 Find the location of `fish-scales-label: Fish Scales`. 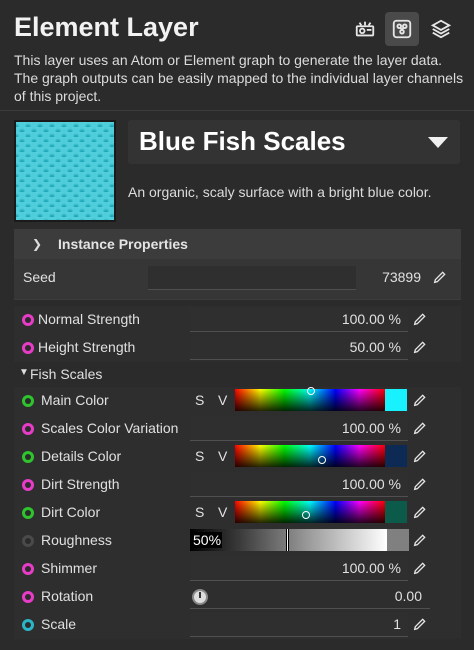

fish-scales-label: Fish Scales is located at coordinates (66, 374).